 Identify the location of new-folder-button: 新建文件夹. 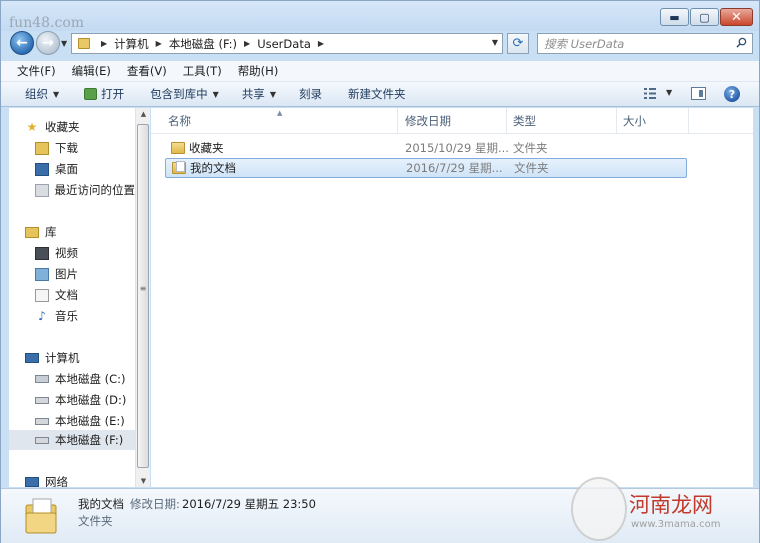
(377, 94).